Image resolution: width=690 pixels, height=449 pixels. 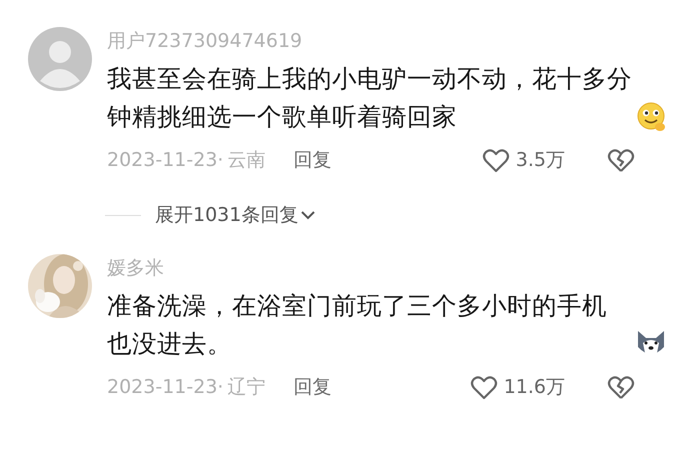 What do you see at coordinates (652, 117) in the screenshot?
I see `smiling-face-icon` at bounding box center [652, 117].